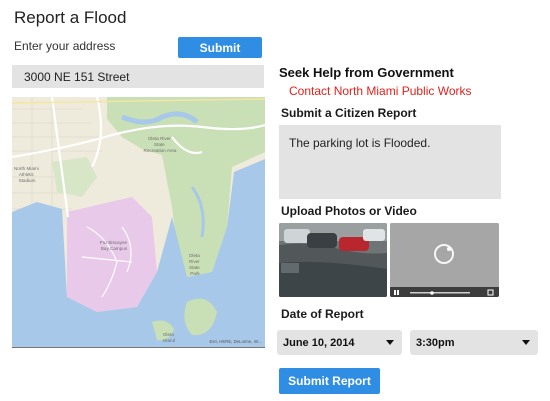  Describe the element at coordinates (138, 76) in the screenshot. I see `address-input` at that location.